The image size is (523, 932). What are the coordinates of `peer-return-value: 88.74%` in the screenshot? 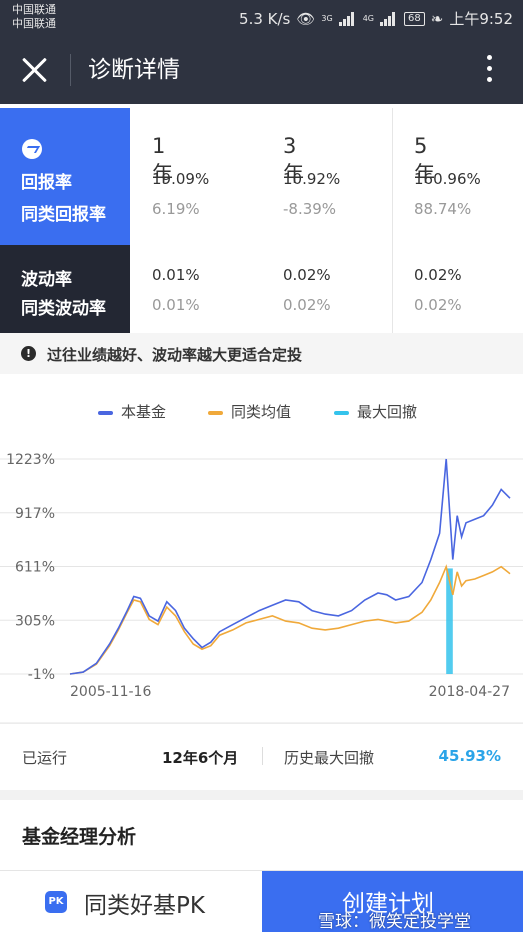 It's located at (443, 209).